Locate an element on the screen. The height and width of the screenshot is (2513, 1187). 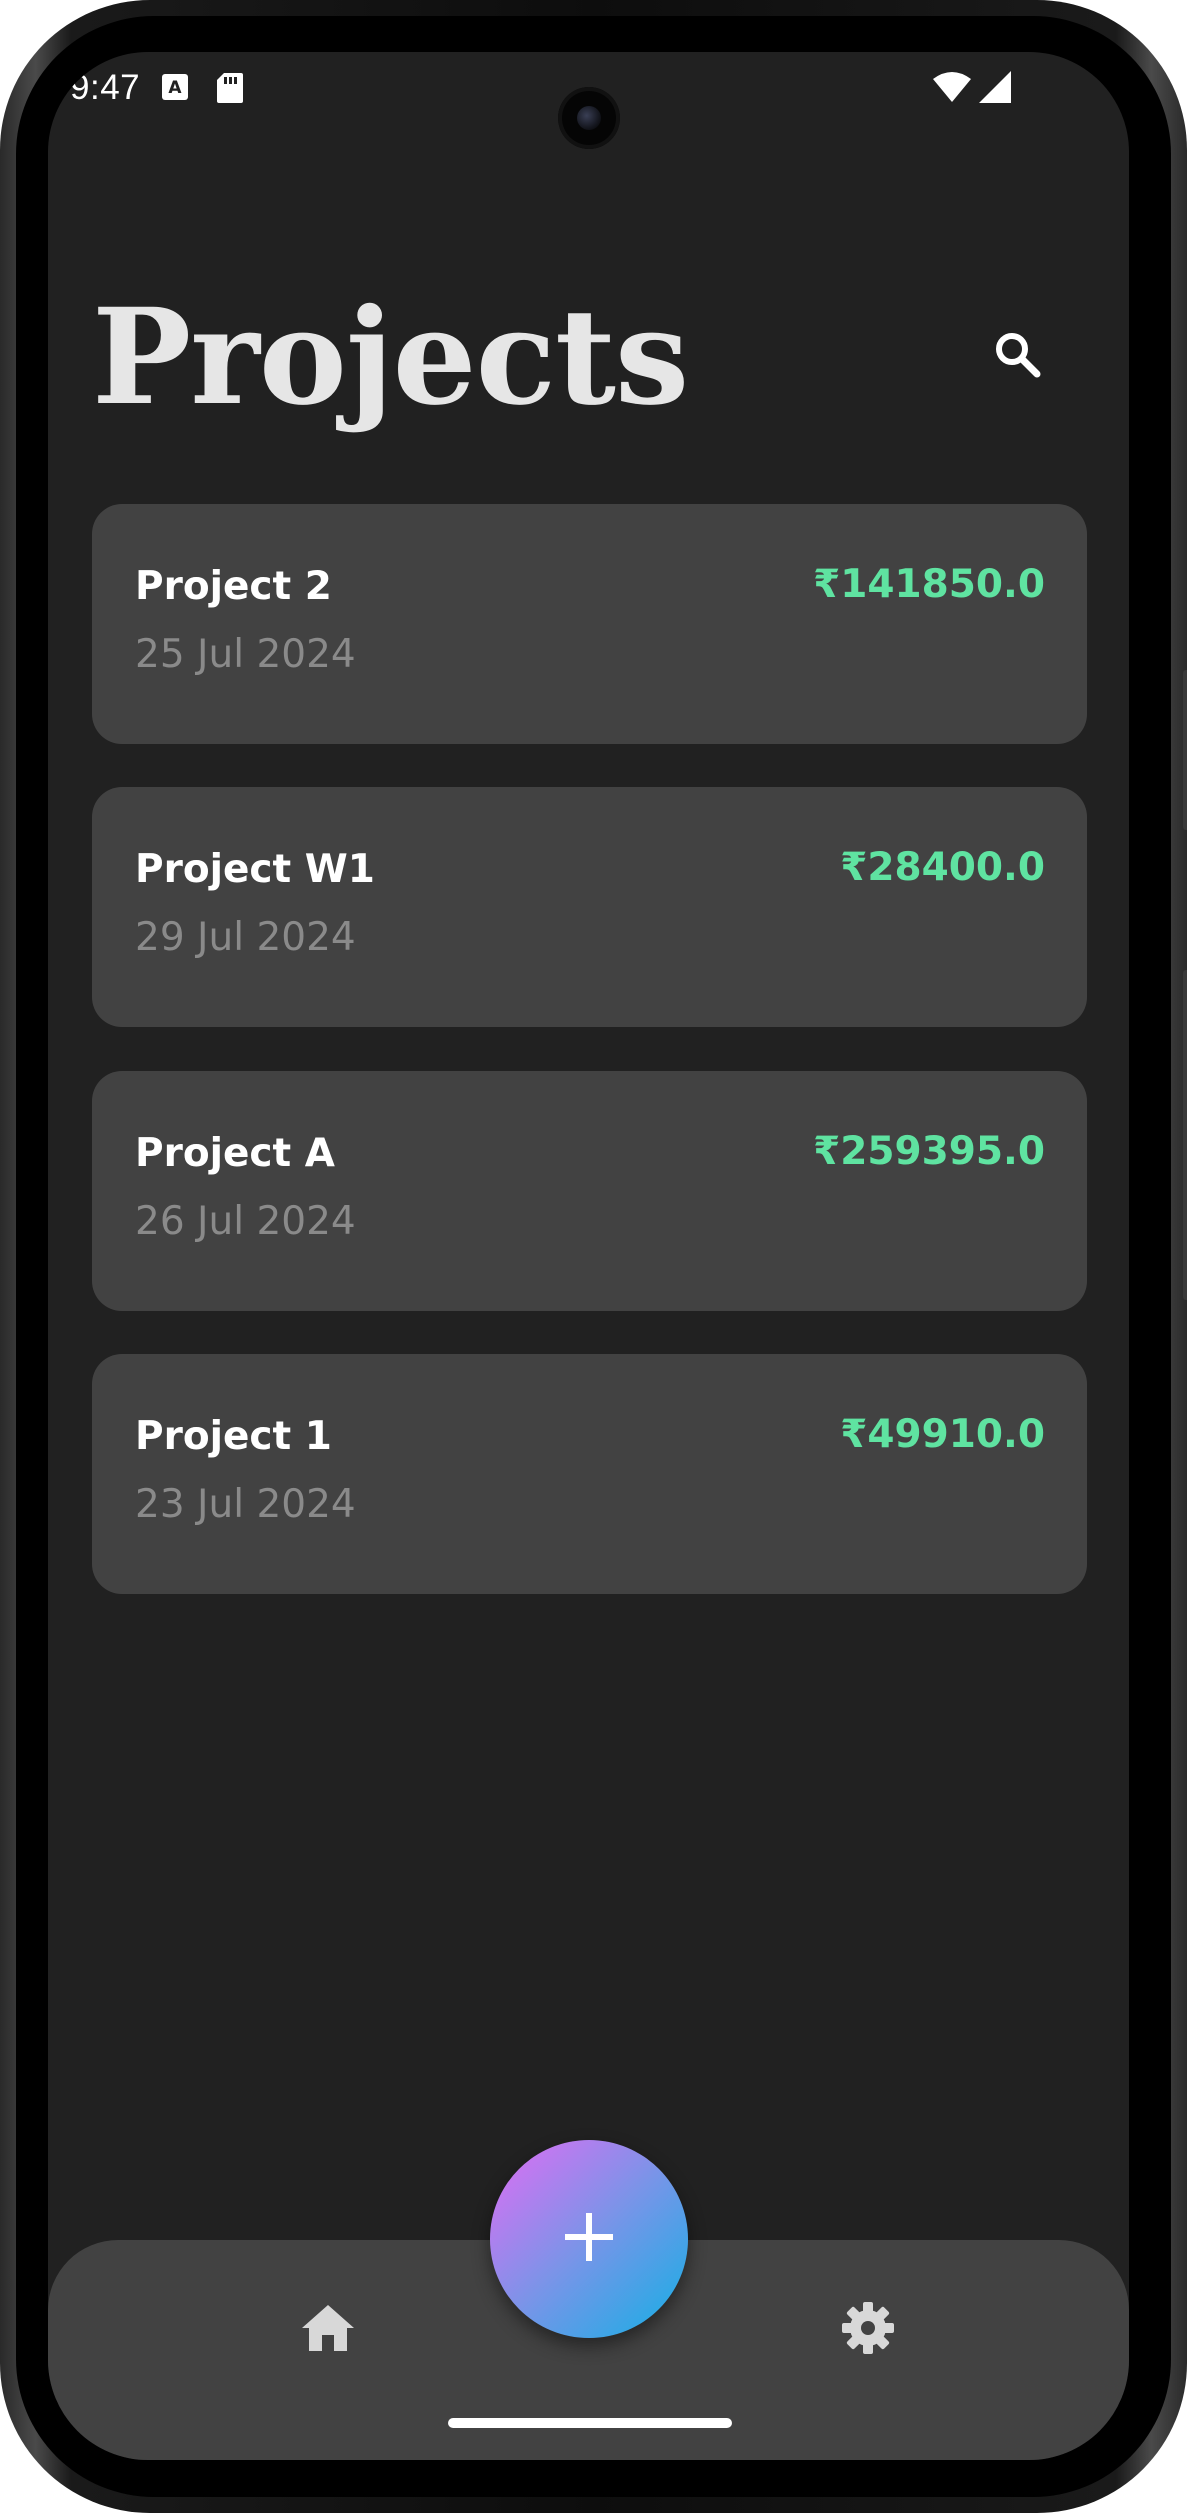
home-icon is located at coordinates (328, 2330).